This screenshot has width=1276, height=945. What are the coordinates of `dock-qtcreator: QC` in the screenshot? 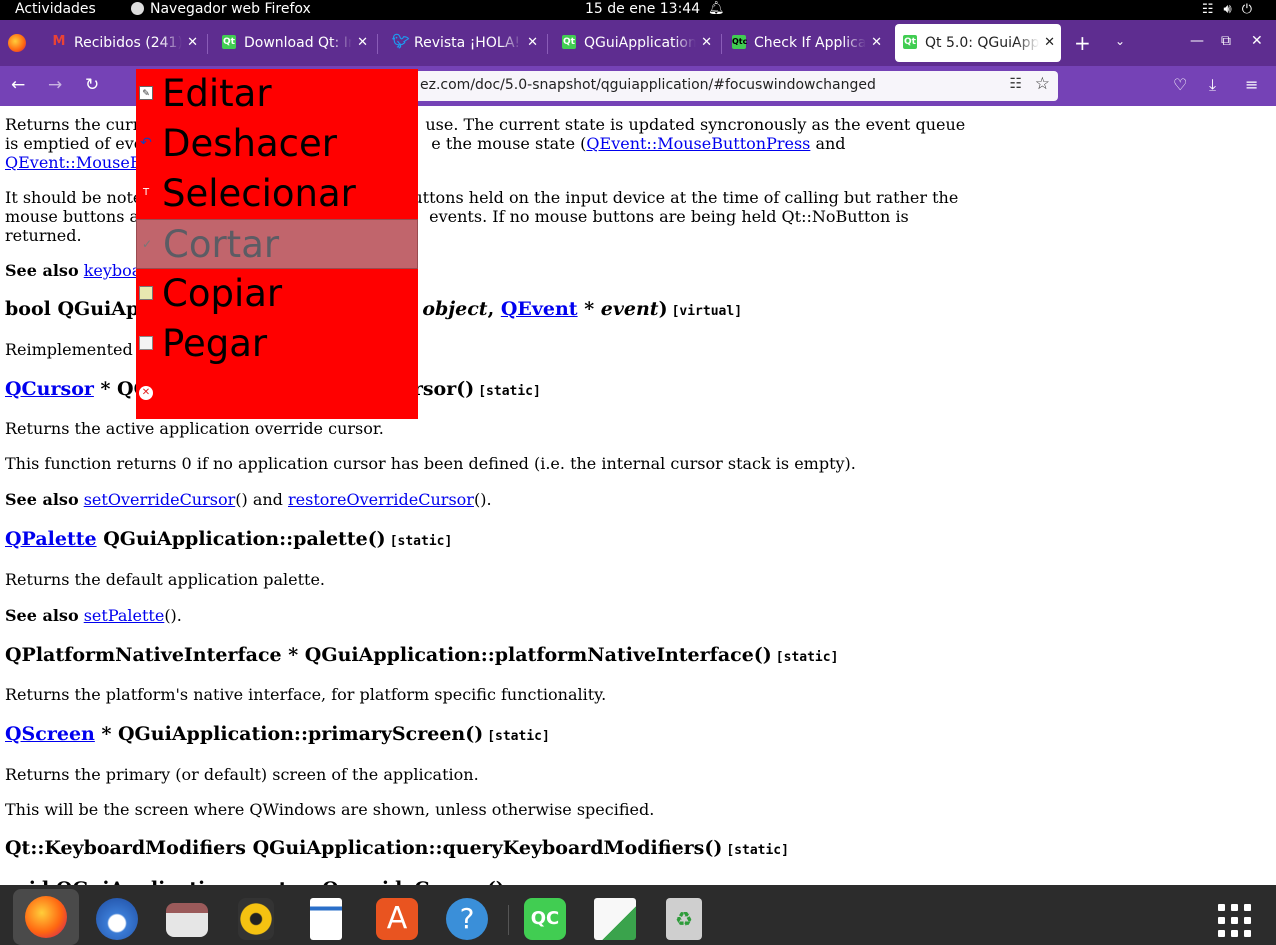 It's located at (541, 918).